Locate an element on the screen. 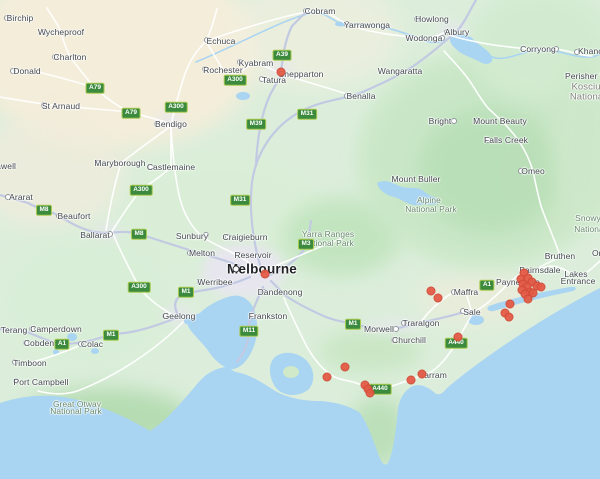 Image resolution: width=600 pixels, height=479 pixels. place-label-churchill: Churchill is located at coordinates (409, 340).